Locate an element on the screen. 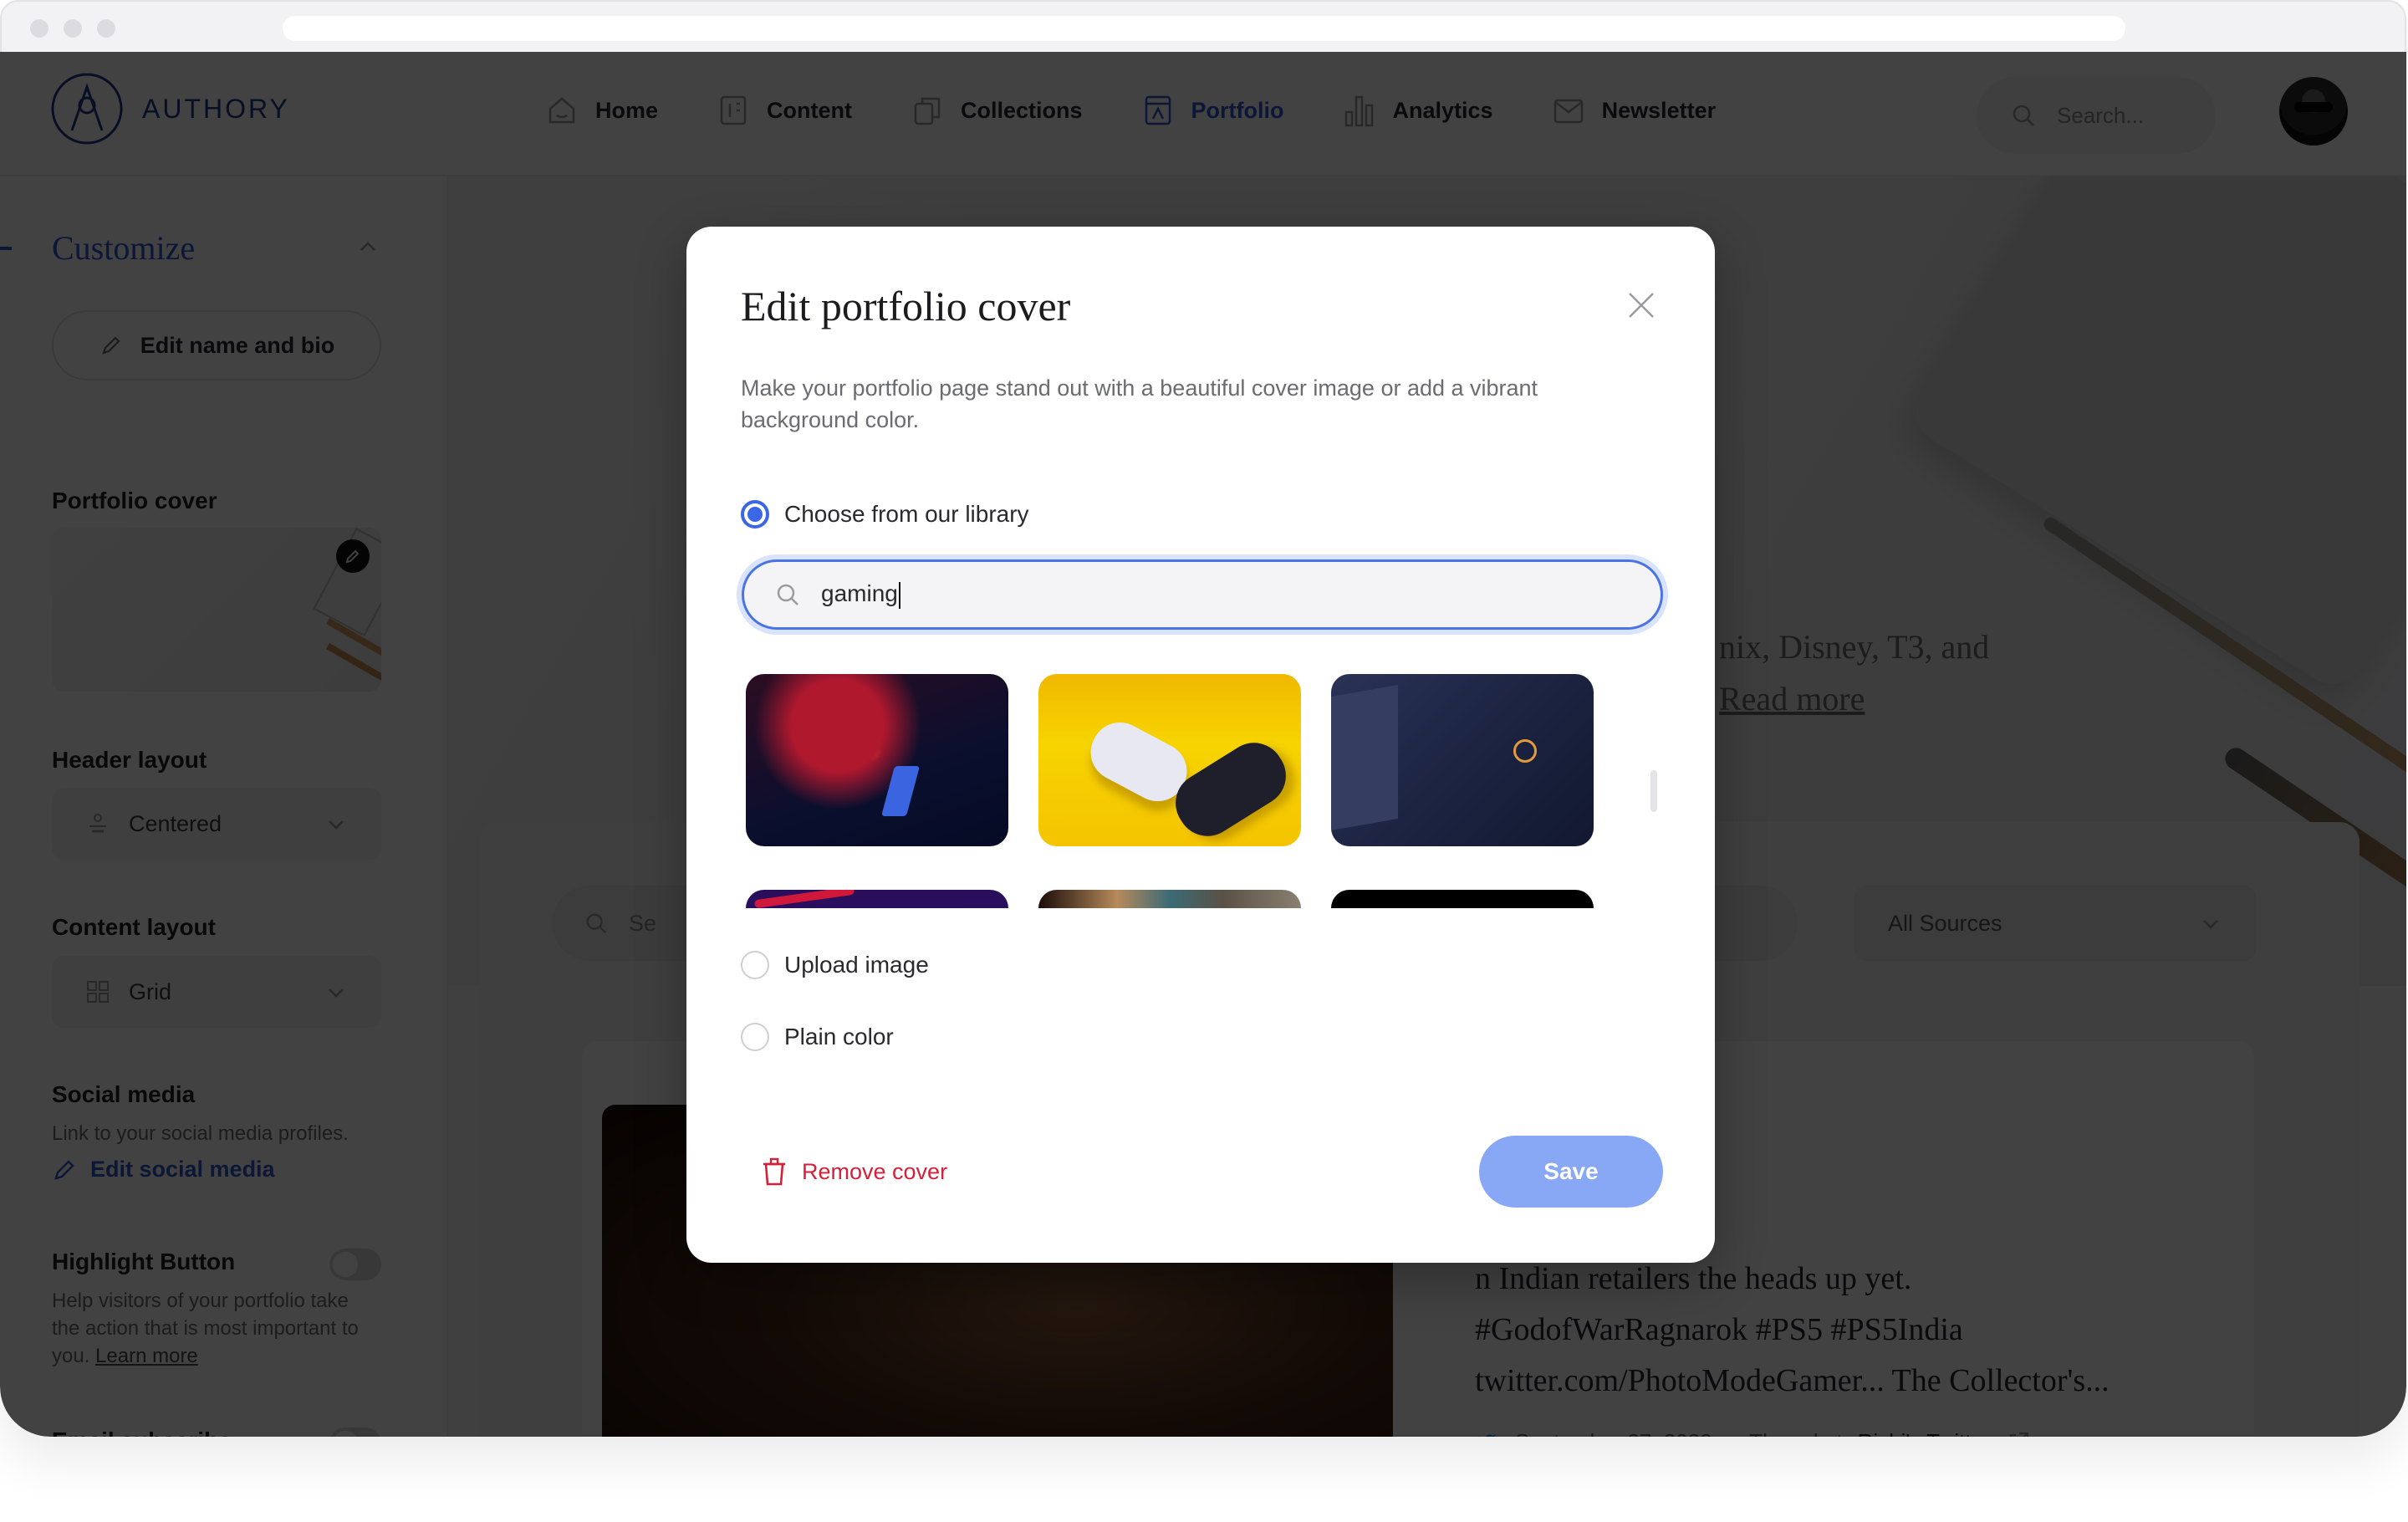 The width and height of the screenshot is (2408, 1522). library-result-hands is located at coordinates (1169, 899).